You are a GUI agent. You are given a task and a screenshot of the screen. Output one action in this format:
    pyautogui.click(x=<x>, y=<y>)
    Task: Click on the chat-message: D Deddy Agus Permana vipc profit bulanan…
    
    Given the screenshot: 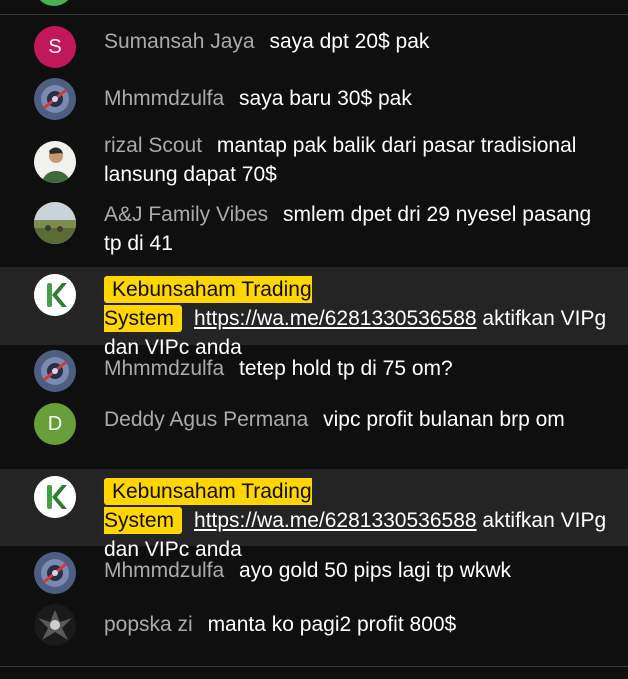 What is the action you would take?
    pyautogui.click(x=314, y=434)
    